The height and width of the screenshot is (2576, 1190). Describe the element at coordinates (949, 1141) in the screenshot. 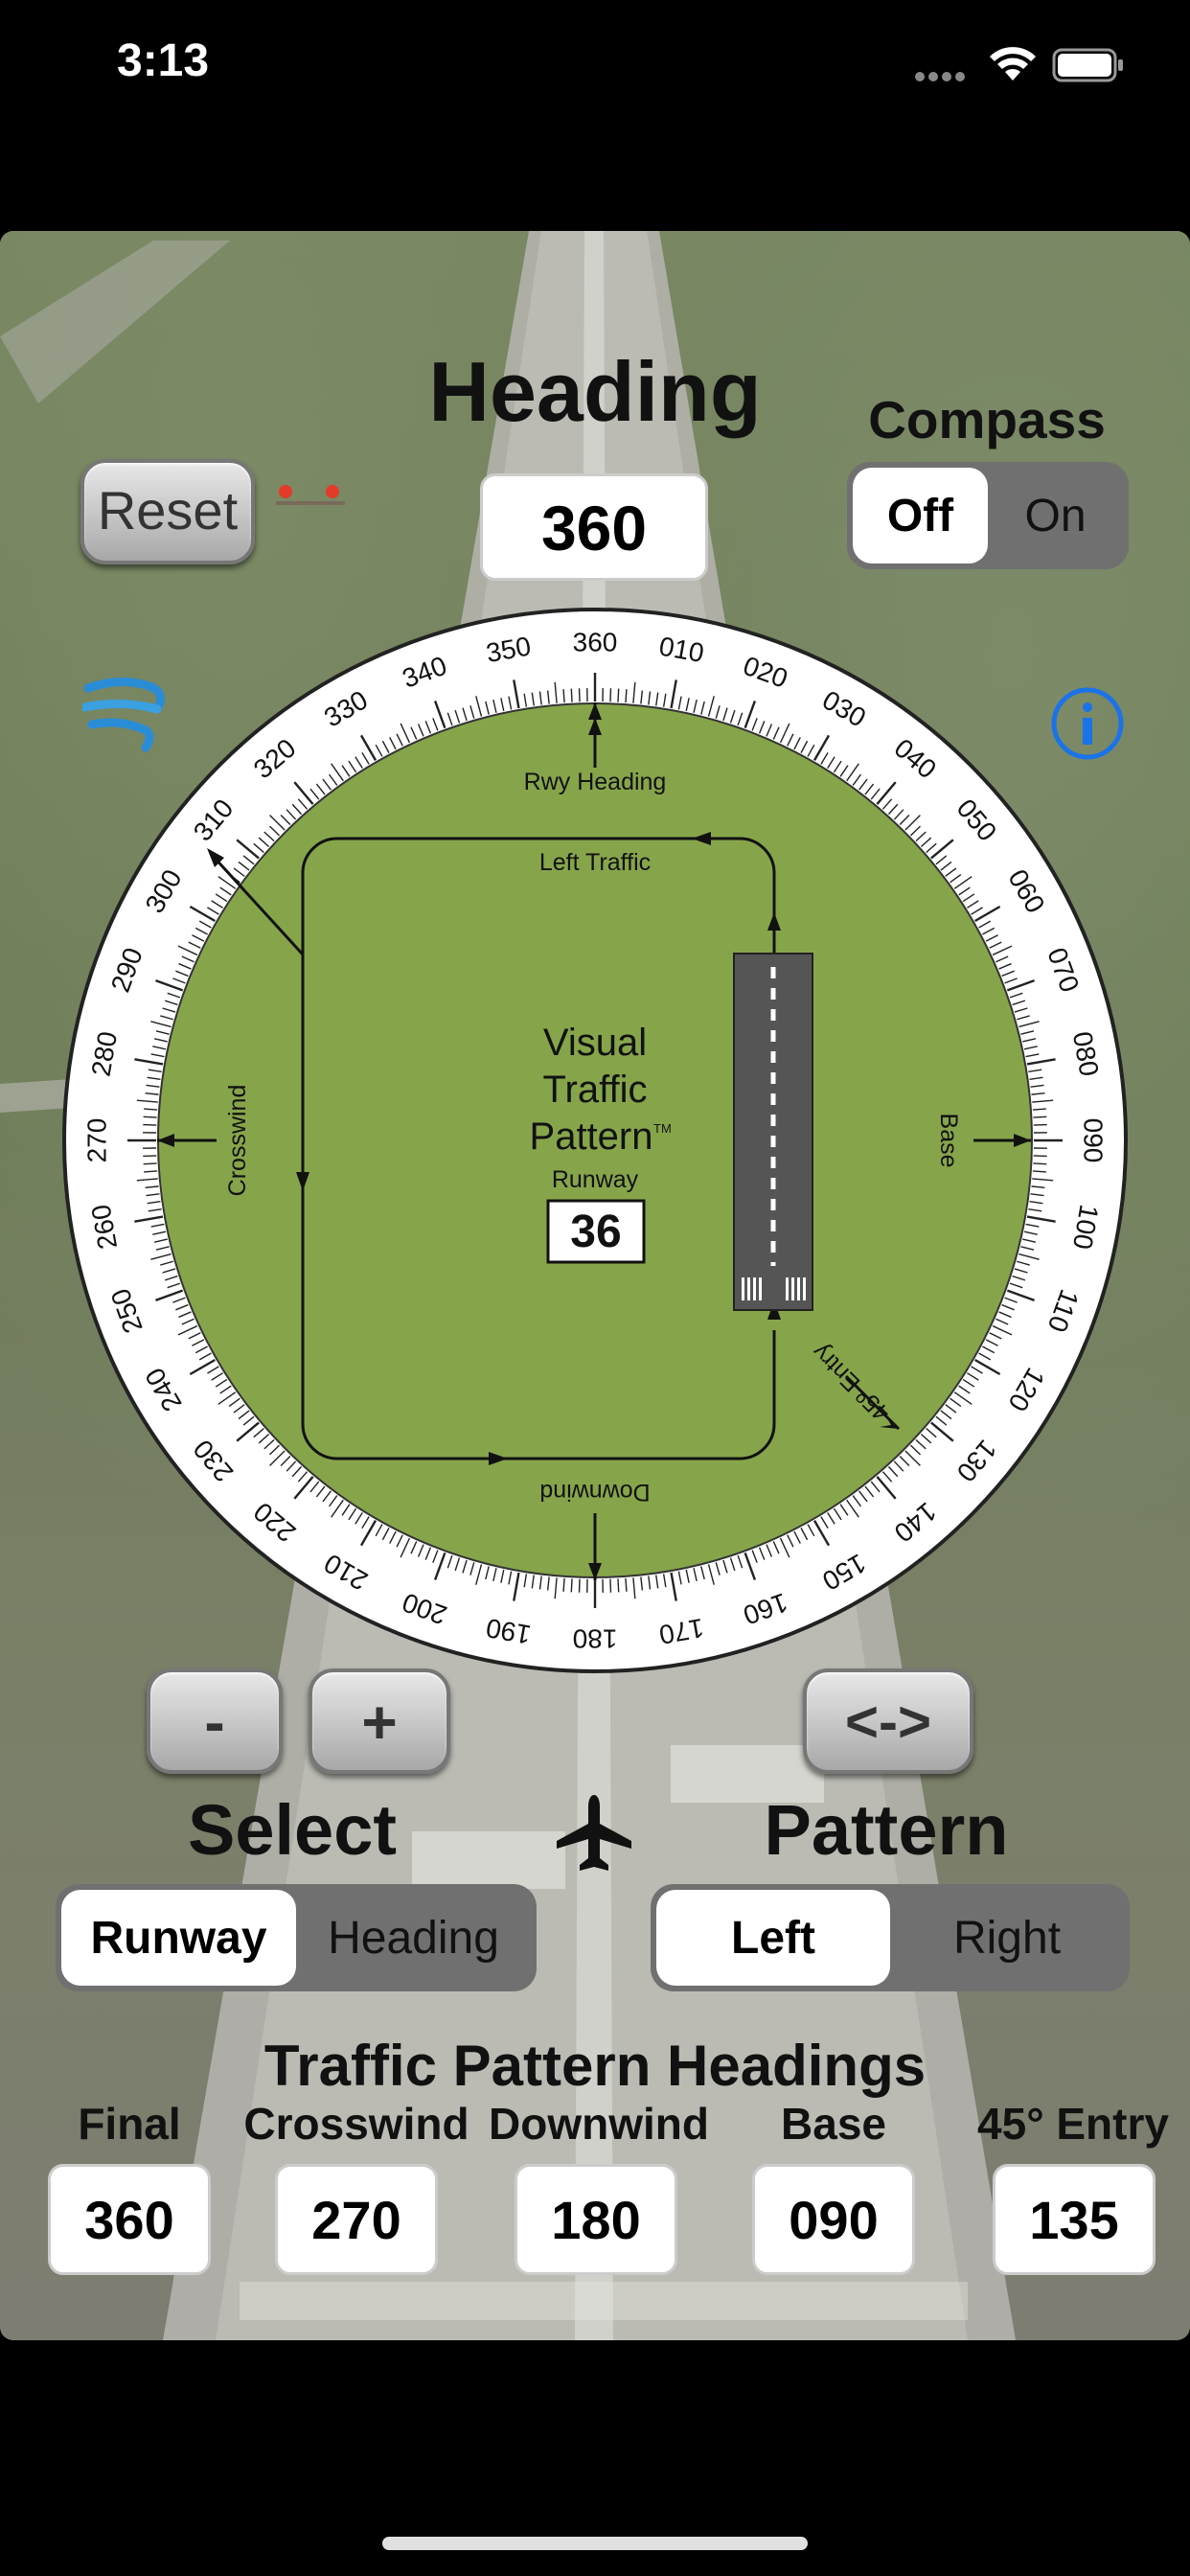

I see `base-label: Base` at that location.